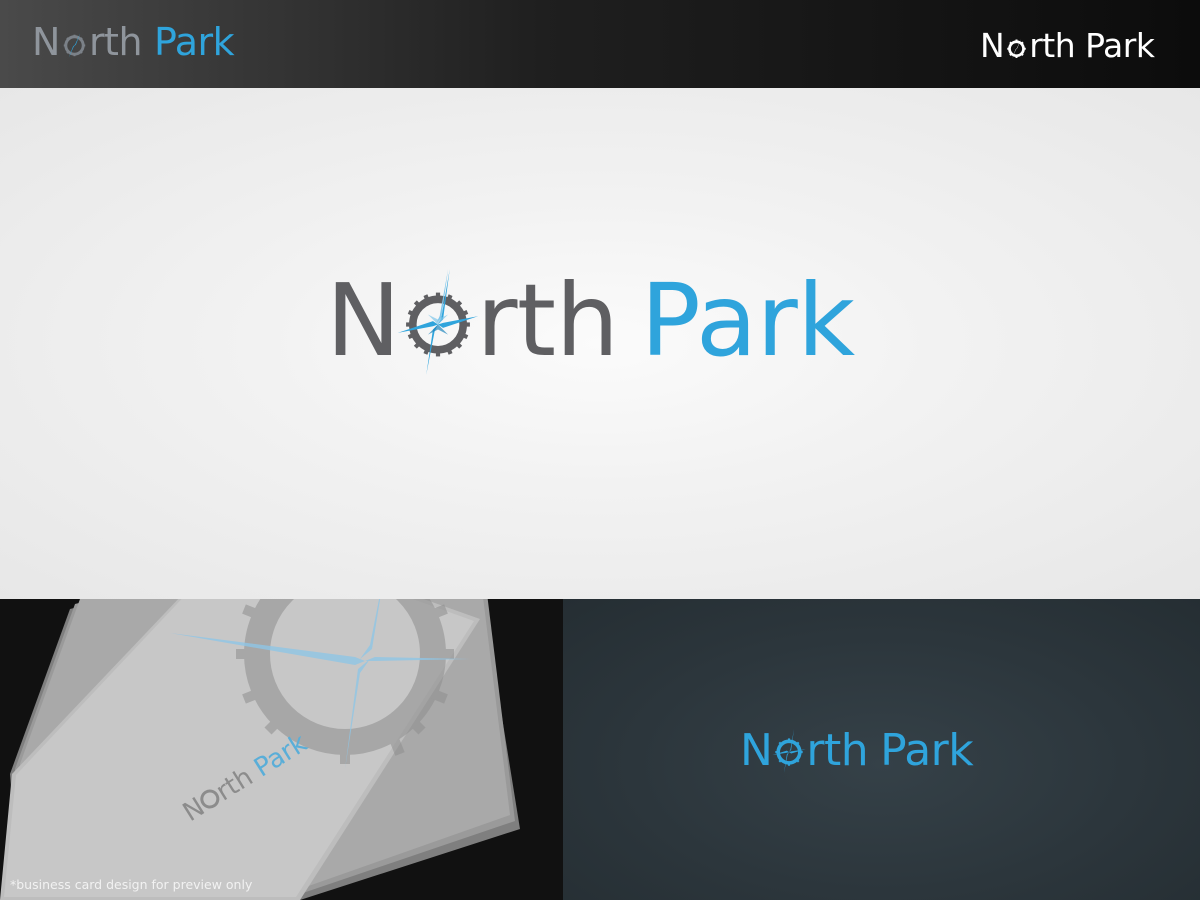 The width and height of the screenshot is (1200, 900). Describe the element at coordinates (131, 884) in the screenshot. I see `preview-disclaimer: *business card design for preview only` at that location.